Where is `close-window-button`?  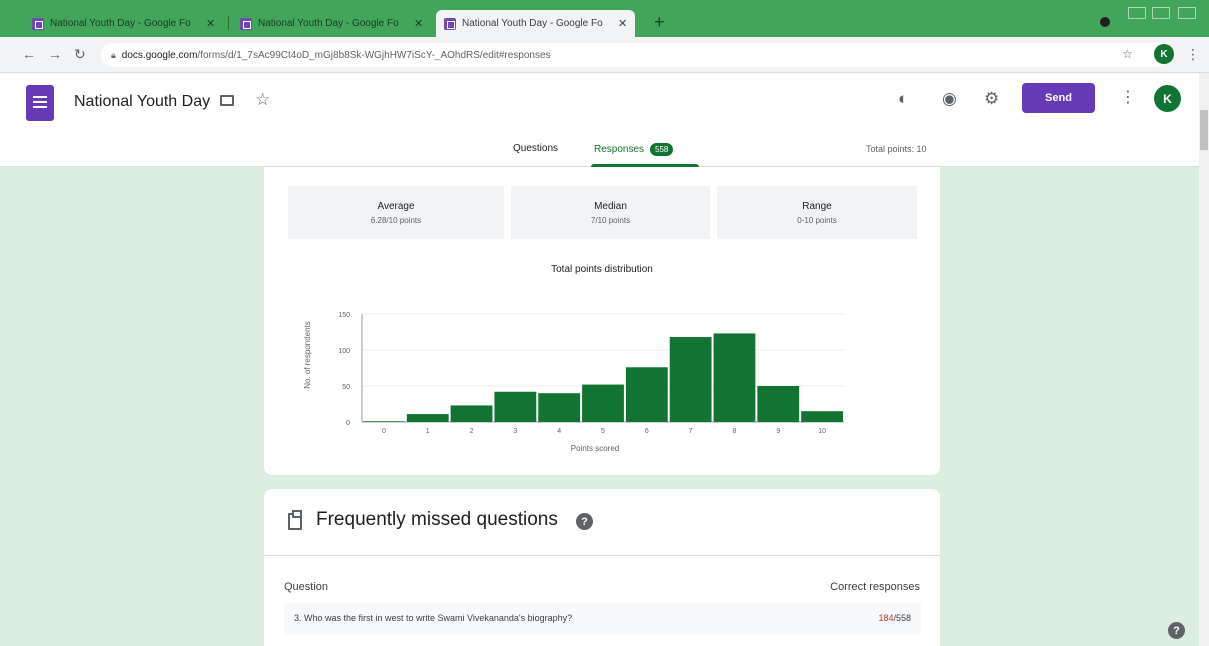
close-window-button is located at coordinates (1187, 13).